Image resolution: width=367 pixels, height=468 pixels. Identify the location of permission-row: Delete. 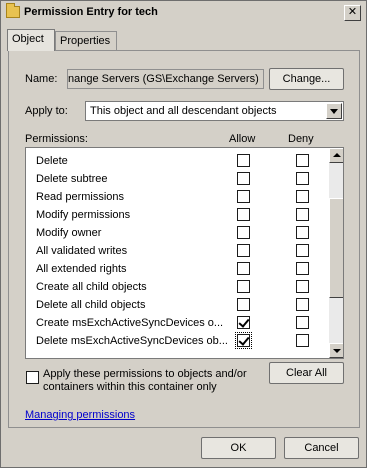
(177, 161).